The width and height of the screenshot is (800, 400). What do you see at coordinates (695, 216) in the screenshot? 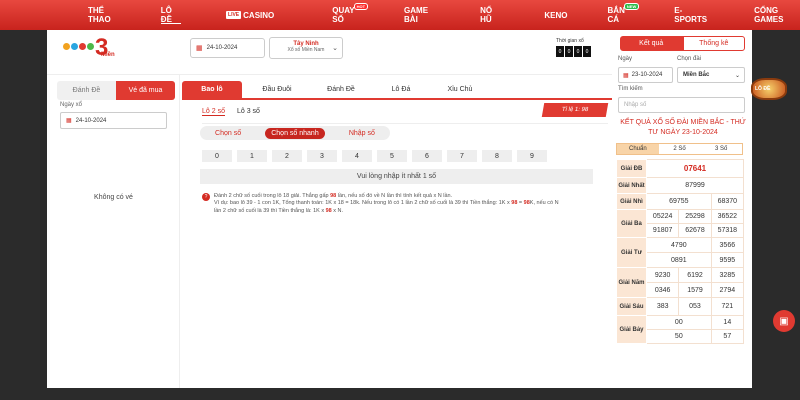
I see `prize-value: 25298` at bounding box center [695, 216].